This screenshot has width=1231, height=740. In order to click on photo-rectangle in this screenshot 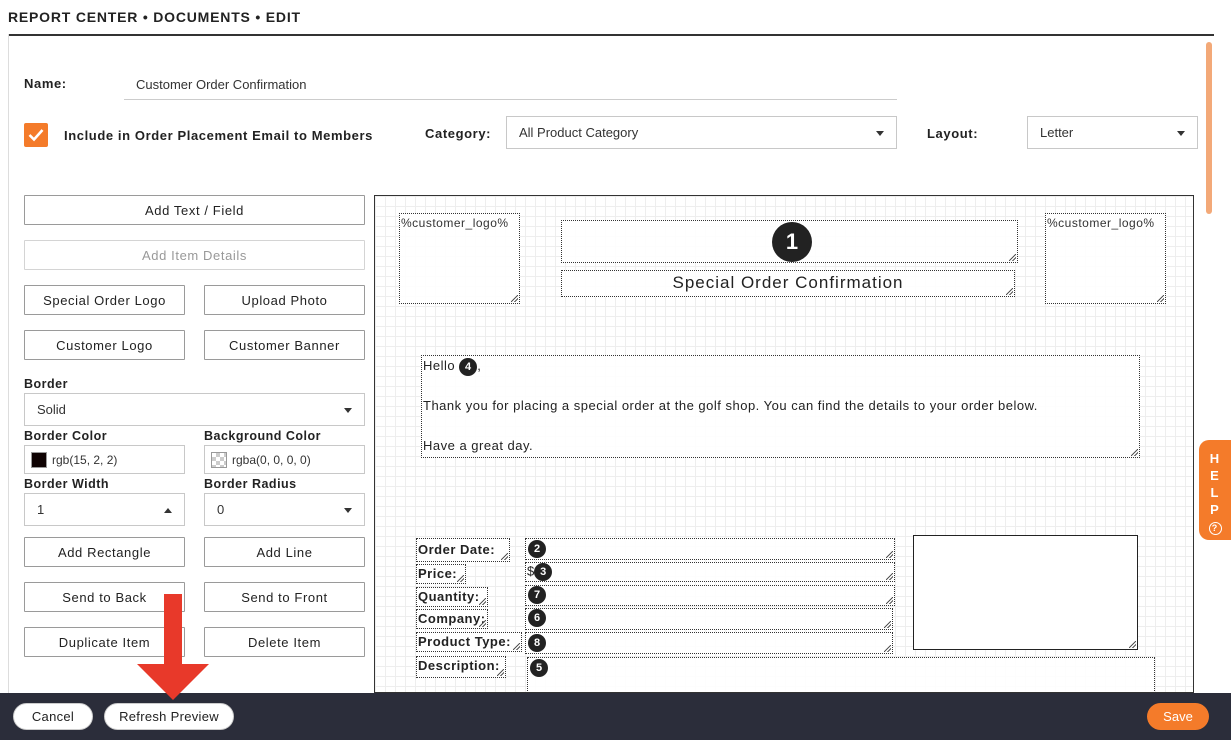, I will do `click(1025, 592)`.